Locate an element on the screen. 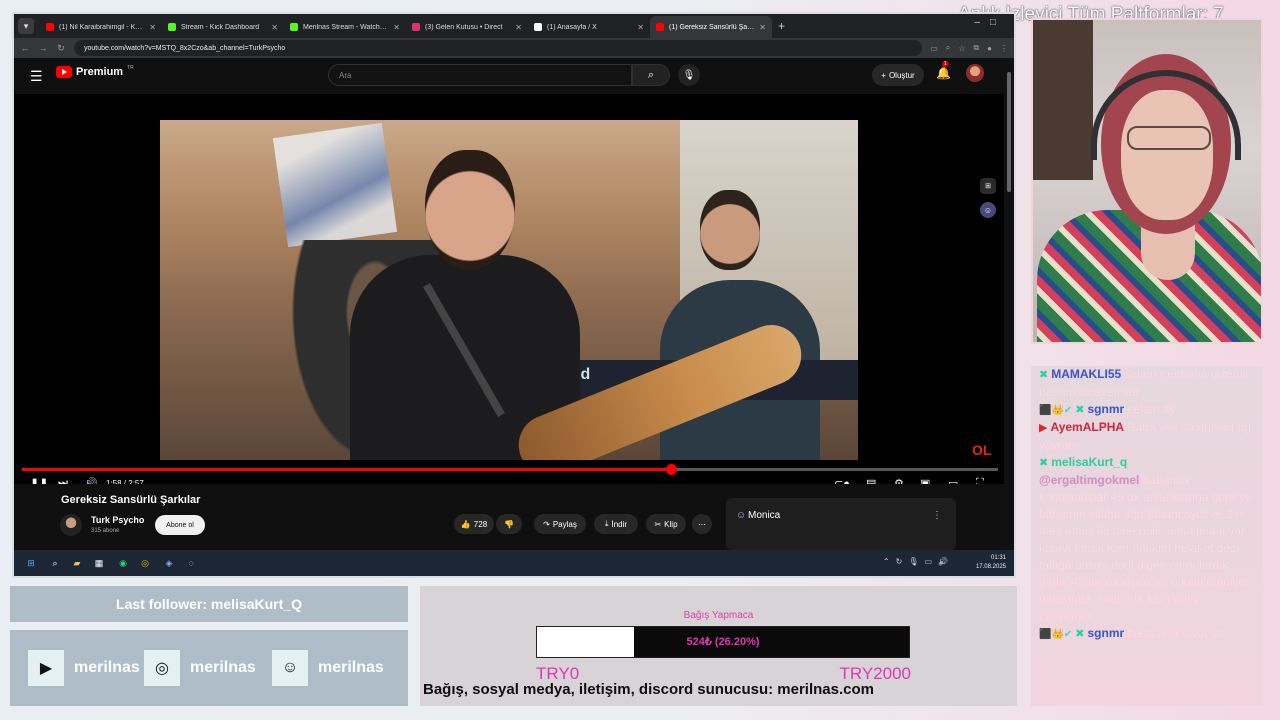  channel-name: Turk Psycho is located at coordinates (117, 520).